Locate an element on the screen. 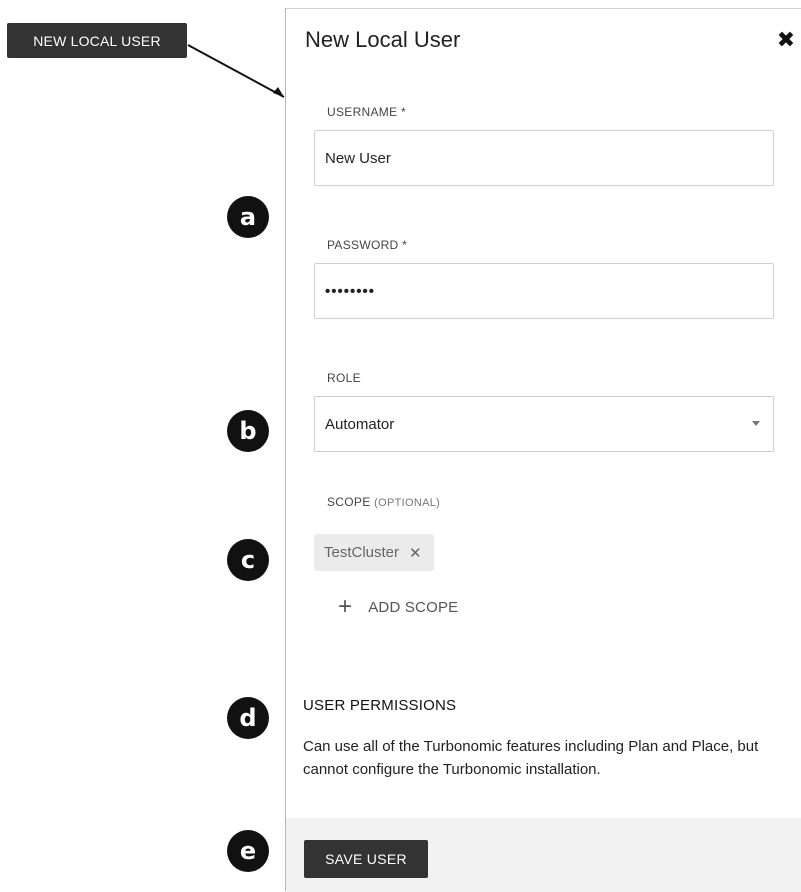 The image size is (801, 892). panel-footer: SAVE USER is located at coordinates (543, 855).